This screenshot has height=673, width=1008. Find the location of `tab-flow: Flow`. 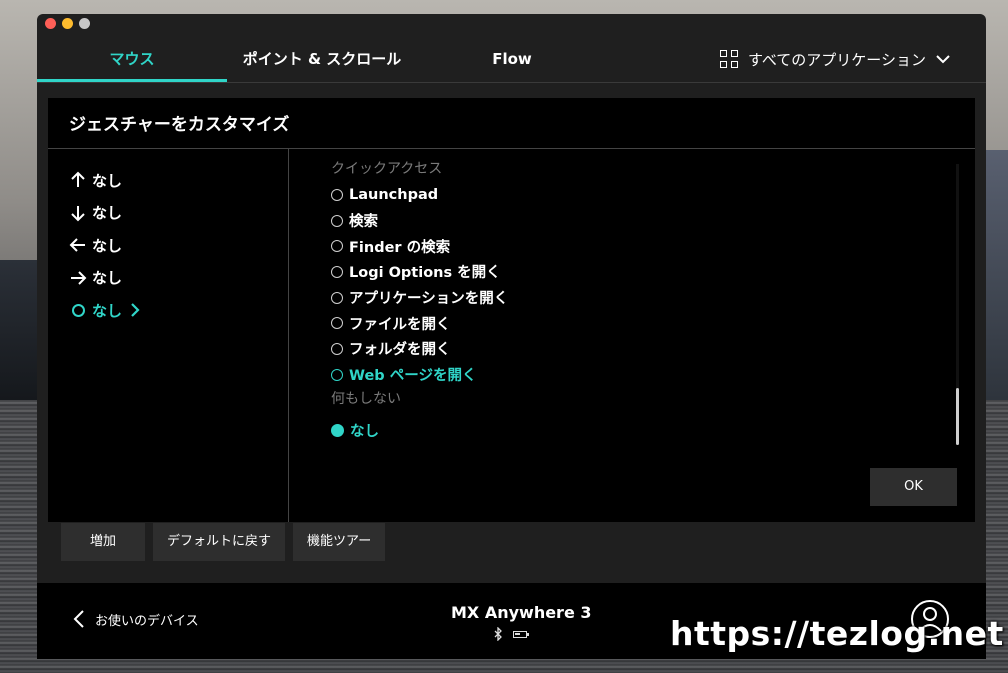

tab-flow: Flow is located at coordinates (512, 63).